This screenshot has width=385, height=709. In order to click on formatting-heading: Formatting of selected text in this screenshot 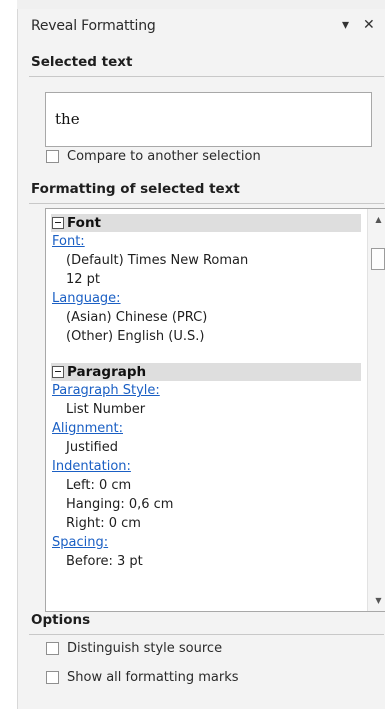, I will do `click(135, 189)`.